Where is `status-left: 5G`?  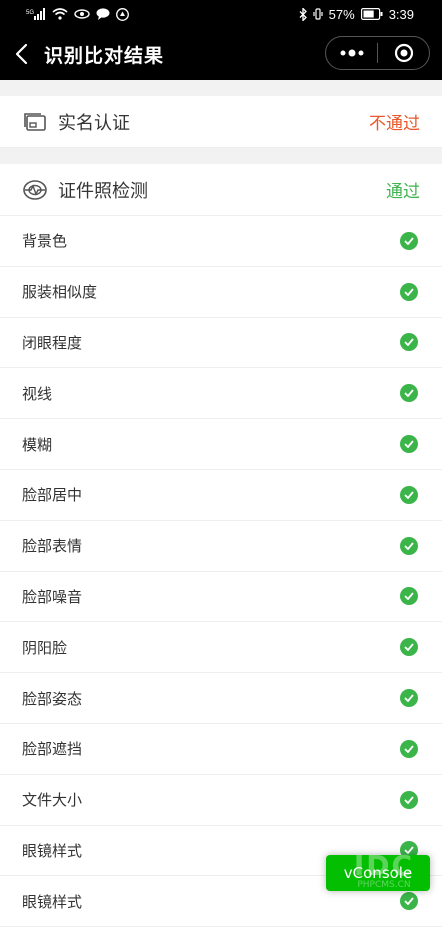 status-left: 5G is located at coordinates (77, 14).